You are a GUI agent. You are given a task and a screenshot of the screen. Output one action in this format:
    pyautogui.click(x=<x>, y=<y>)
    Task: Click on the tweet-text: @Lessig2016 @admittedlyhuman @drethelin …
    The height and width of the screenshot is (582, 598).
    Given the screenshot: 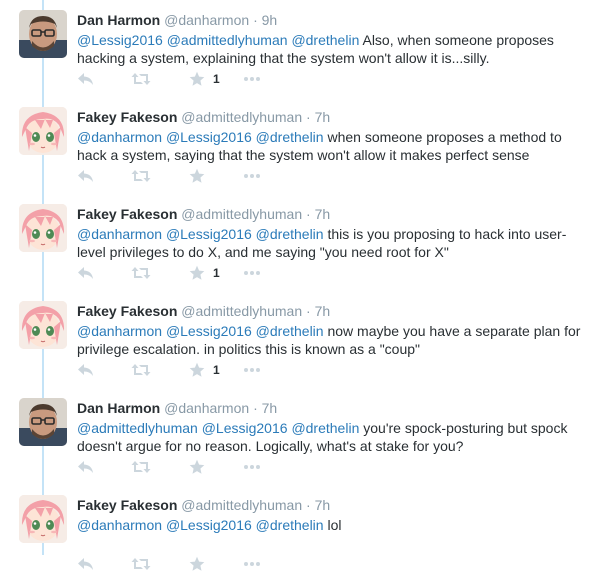 What is the action you would take?
    pyautogui.click(x=329, y=49)
    